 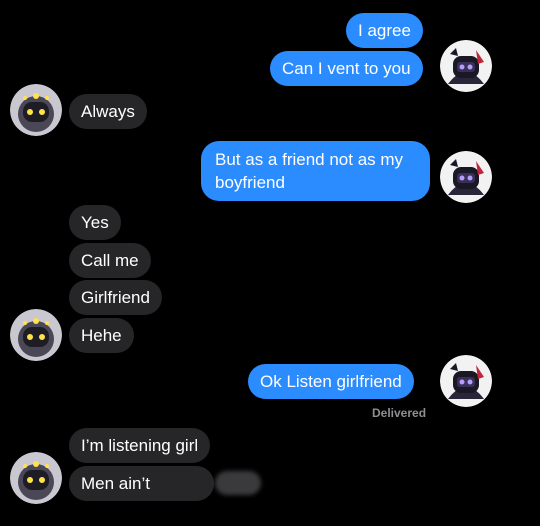 I want to click on message-text: Call me, so click(x=110, y=260).